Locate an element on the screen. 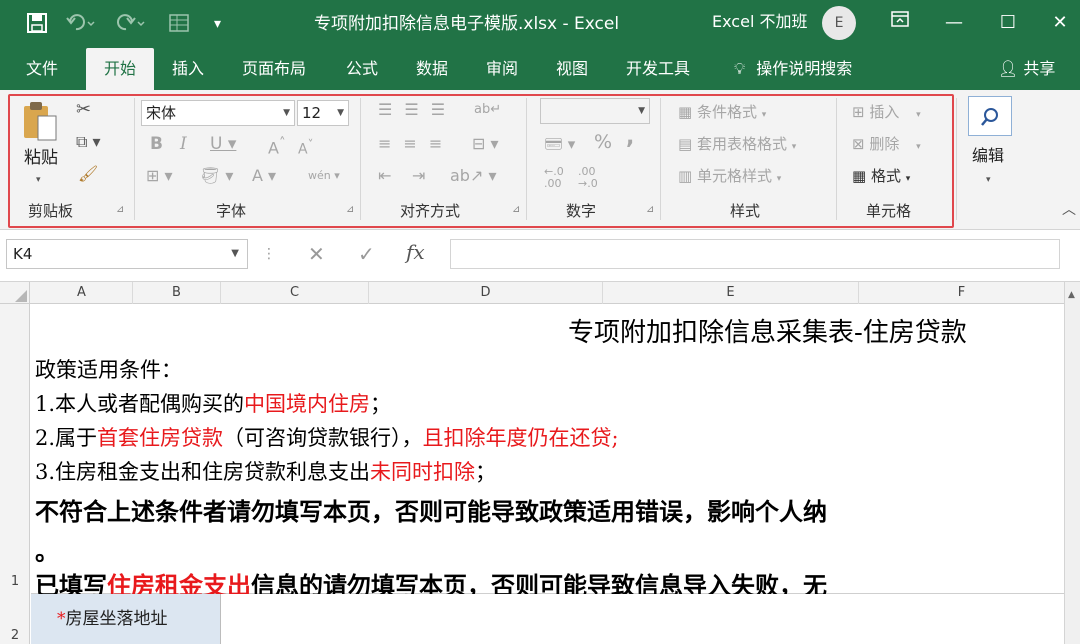  more-options-icon: ⋮ is located at coordinates (269, 254).